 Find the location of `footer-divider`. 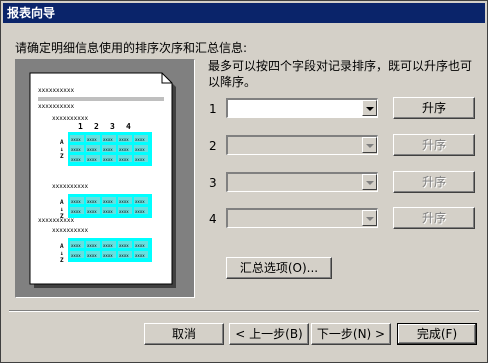

footer-divider is located at coordinates (244, 311).